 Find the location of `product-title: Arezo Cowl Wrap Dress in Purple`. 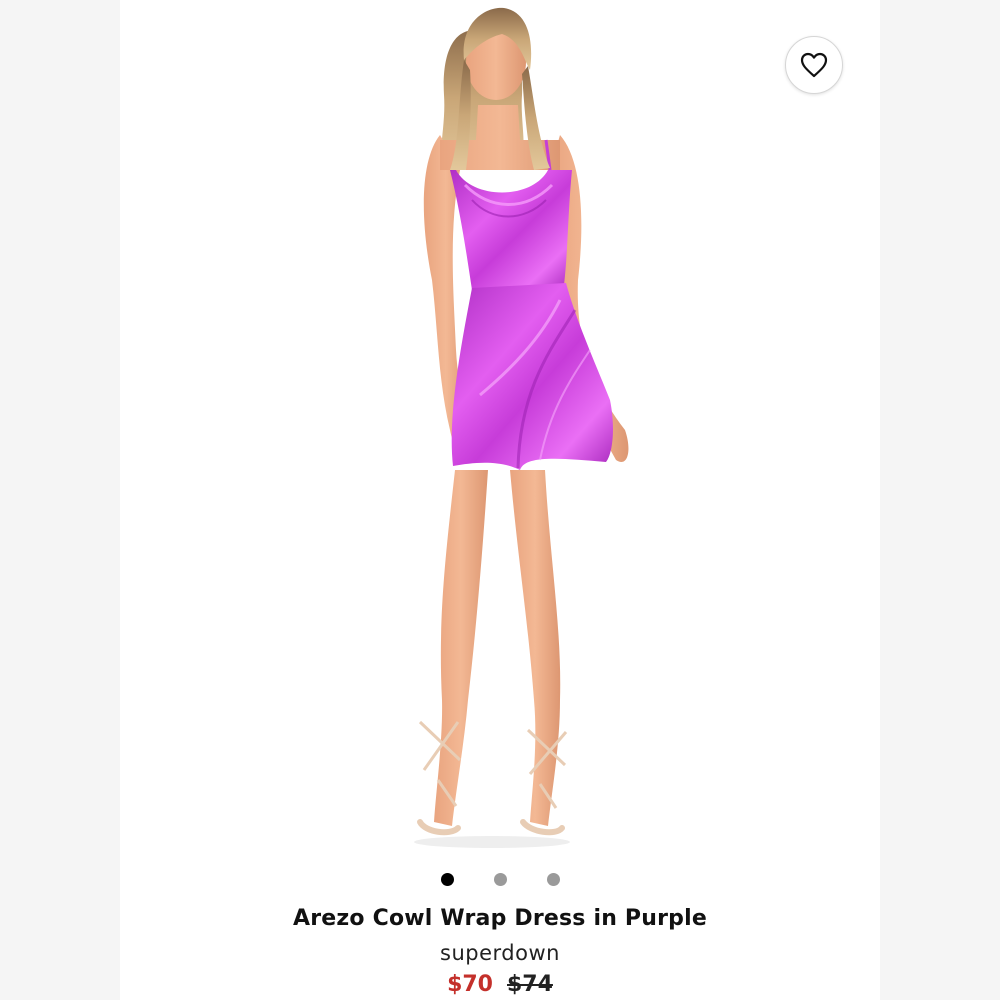

product-title: Arezo Cowl Wrap Dress in Purple is located at coordinates (500, 918).